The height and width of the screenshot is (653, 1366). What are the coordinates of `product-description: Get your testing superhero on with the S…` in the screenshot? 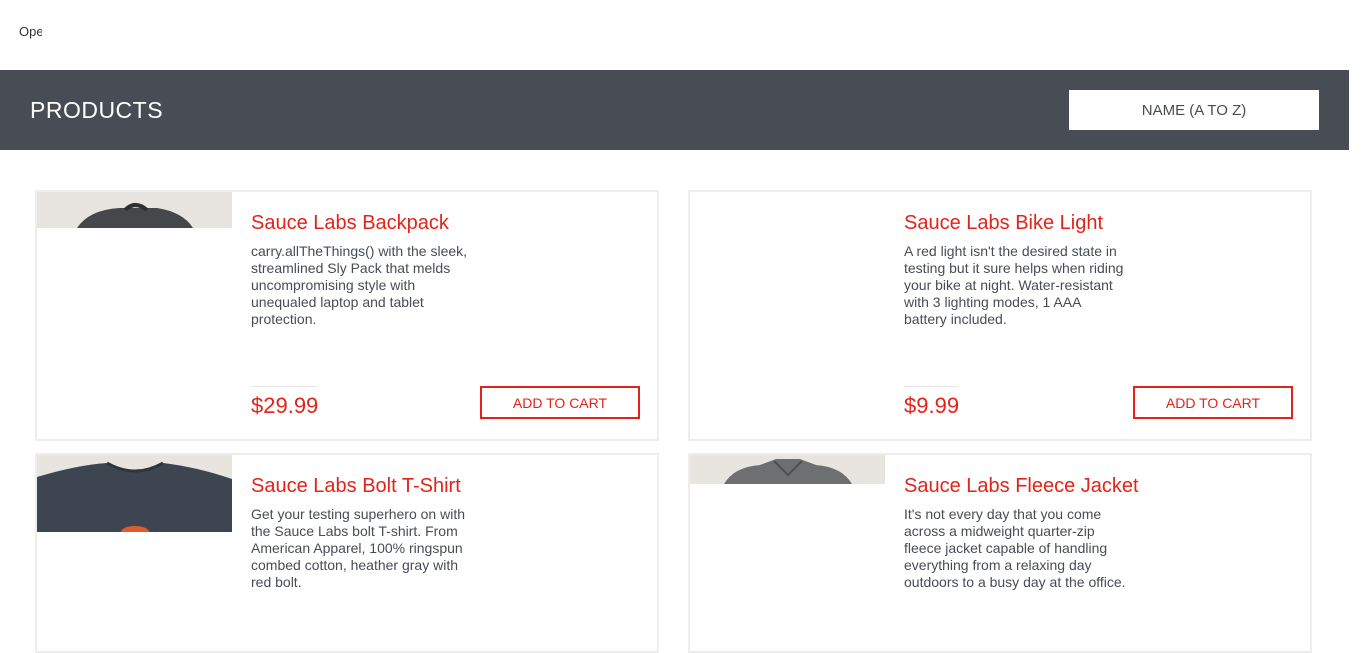 It's located at (358, 548).